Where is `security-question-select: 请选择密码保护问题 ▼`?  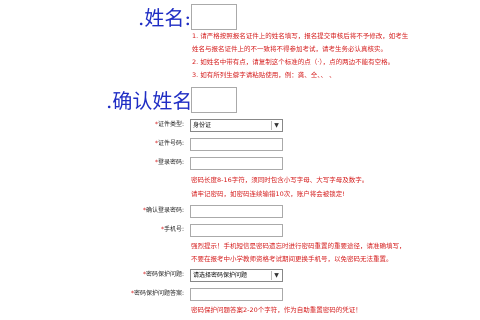 security-question-select: 请选择密码保护问题 ▼ is located at coordinates (236, 275).